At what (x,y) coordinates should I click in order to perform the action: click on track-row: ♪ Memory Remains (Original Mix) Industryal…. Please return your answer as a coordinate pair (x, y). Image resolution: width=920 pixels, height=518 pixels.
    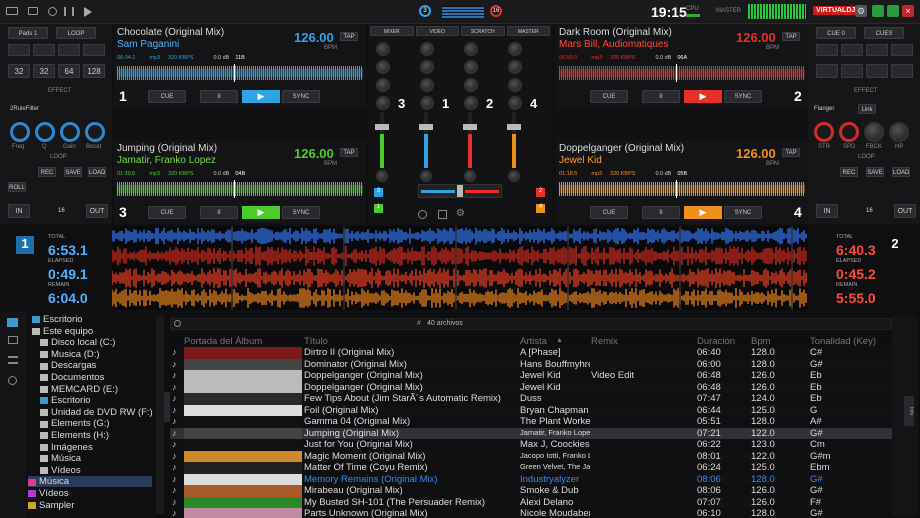
    Looking at the image, I should click on (531, 479).